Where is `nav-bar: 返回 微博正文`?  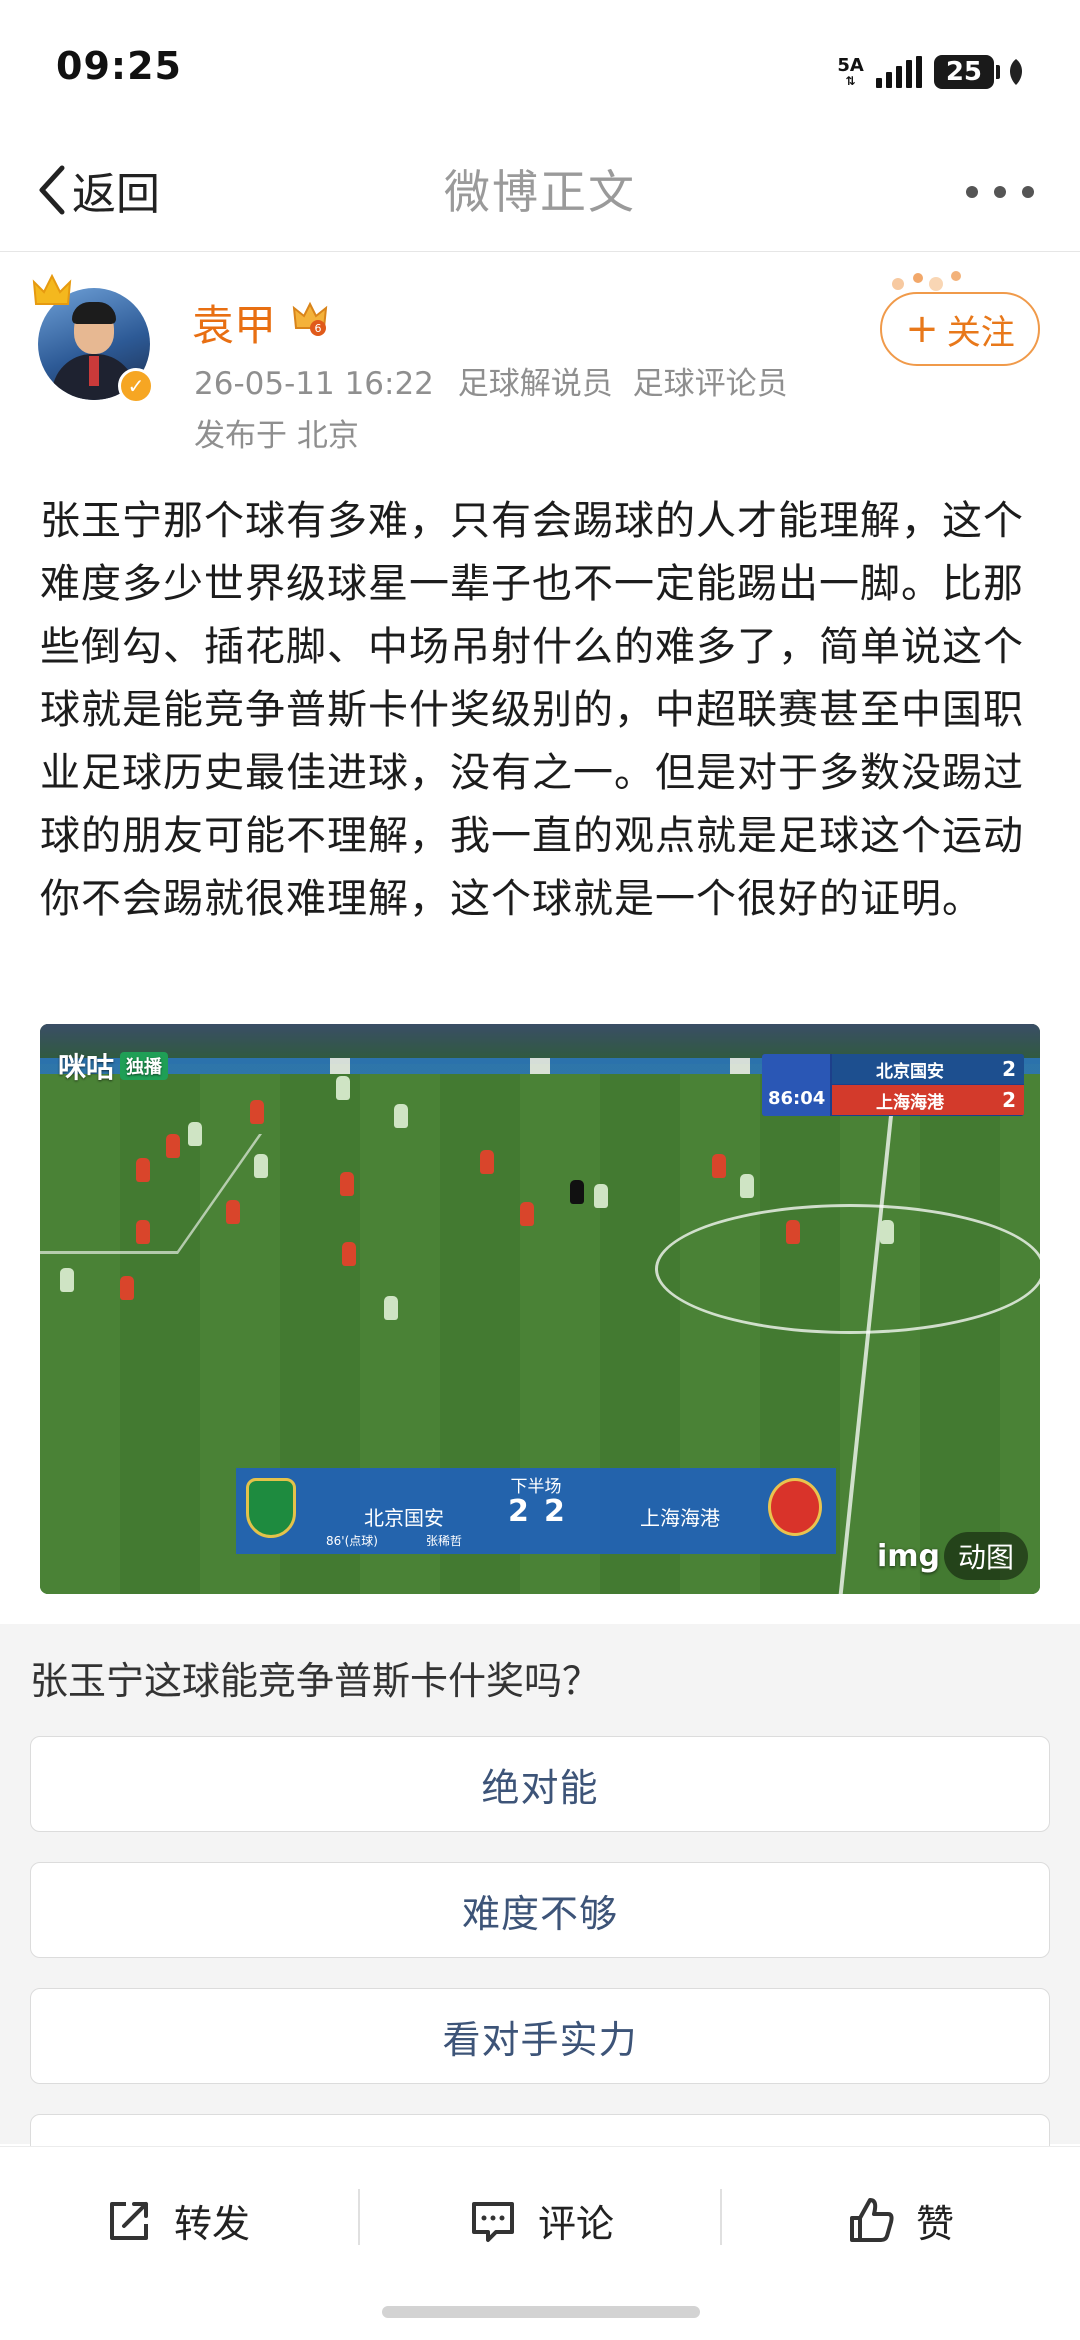 nav-bar: 返回 微博正文 is located at coordinates (540, 191).